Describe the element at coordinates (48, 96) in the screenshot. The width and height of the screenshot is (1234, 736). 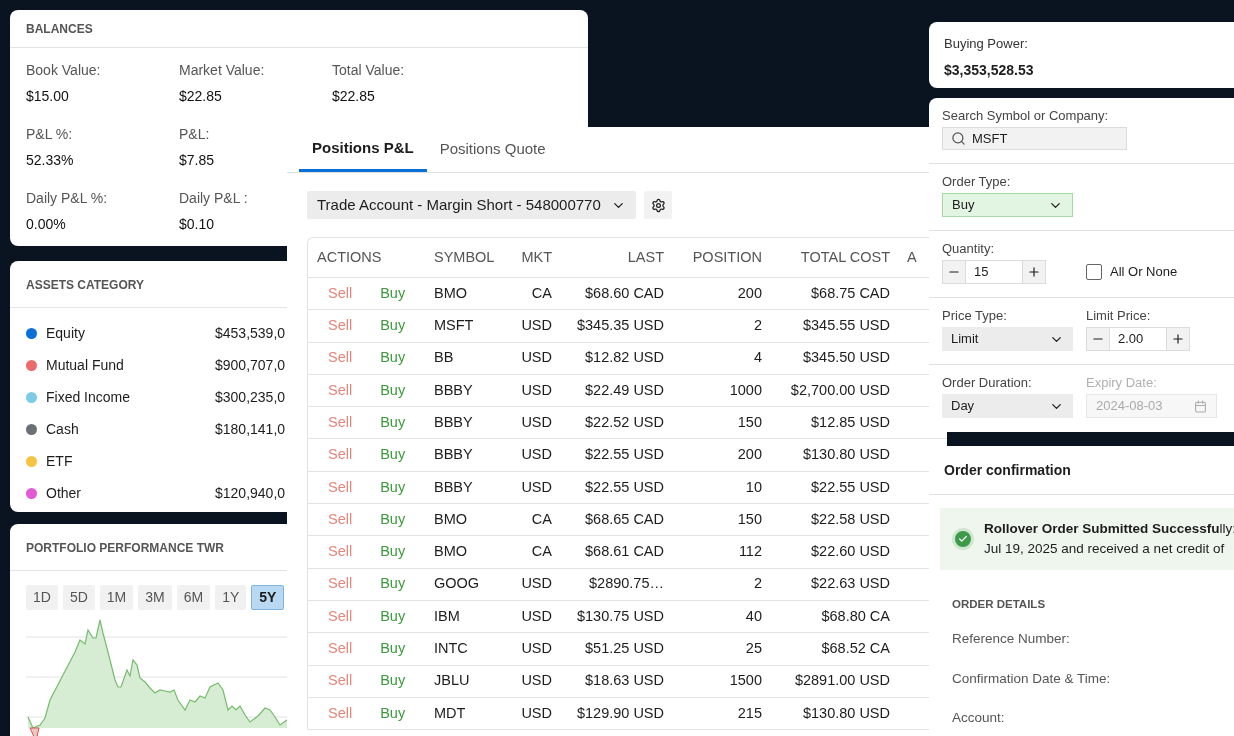
I see `field-value: $15.00` at that location.